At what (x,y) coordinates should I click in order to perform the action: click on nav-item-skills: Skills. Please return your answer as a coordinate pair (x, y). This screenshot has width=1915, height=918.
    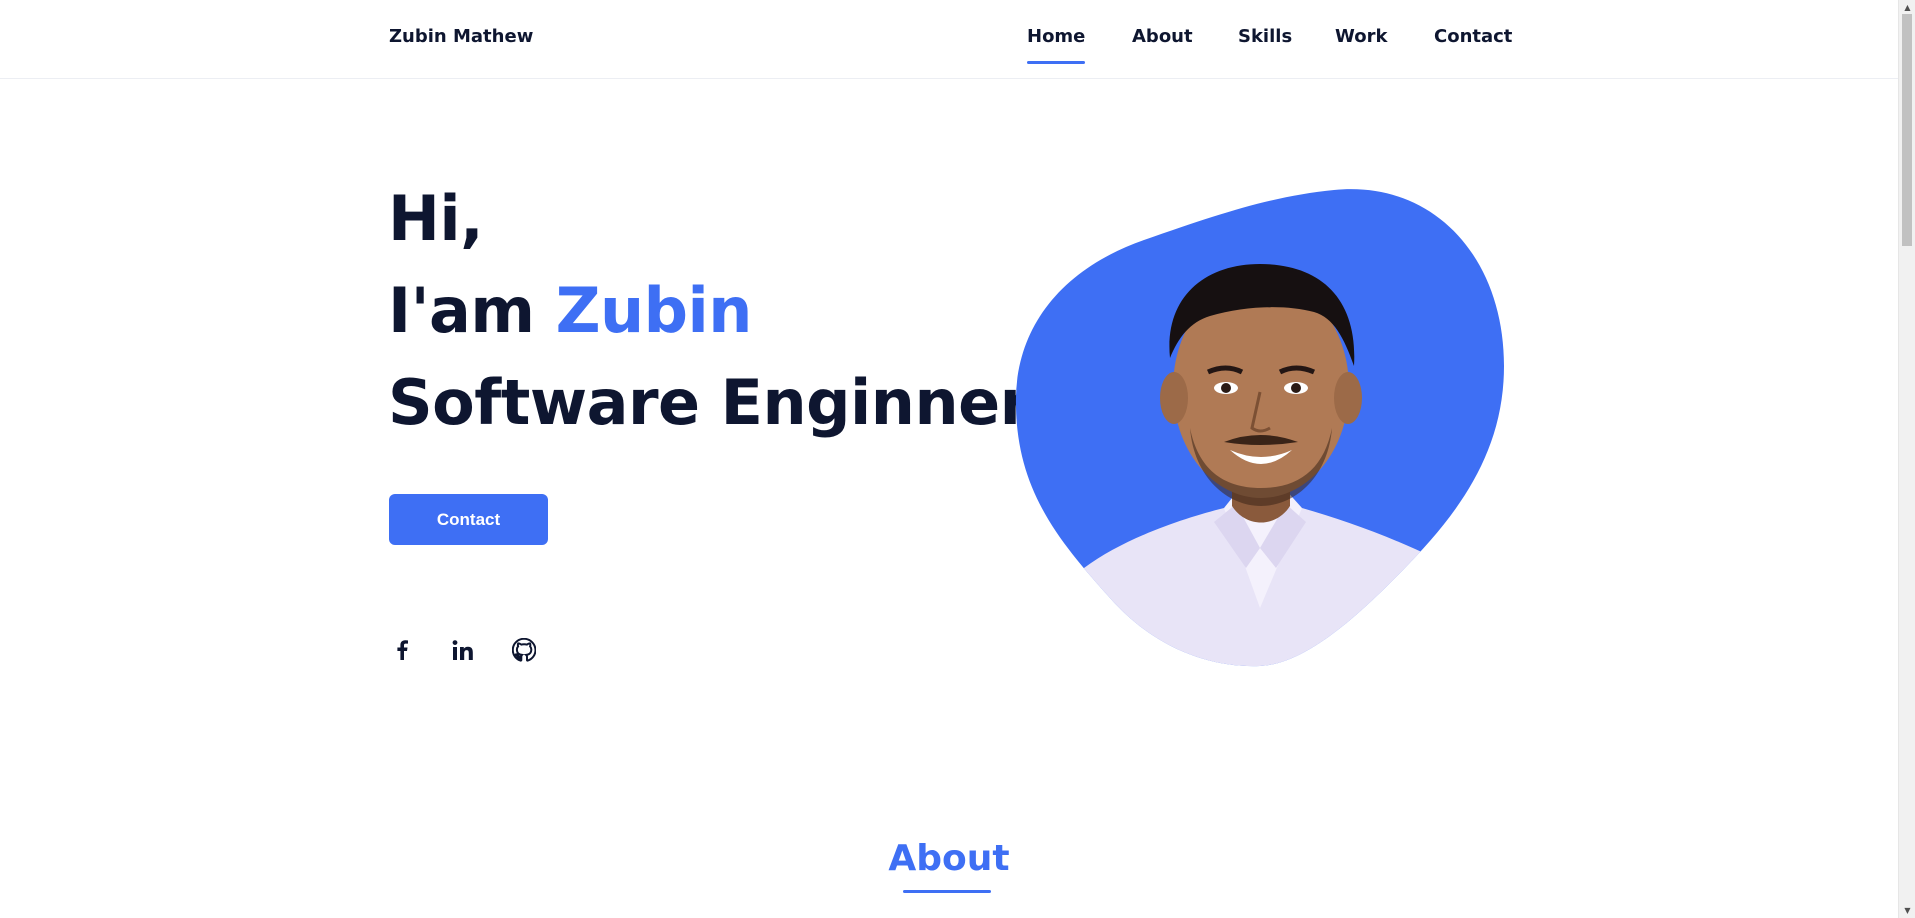
    Looking at the image, I should click on (1265, 37).